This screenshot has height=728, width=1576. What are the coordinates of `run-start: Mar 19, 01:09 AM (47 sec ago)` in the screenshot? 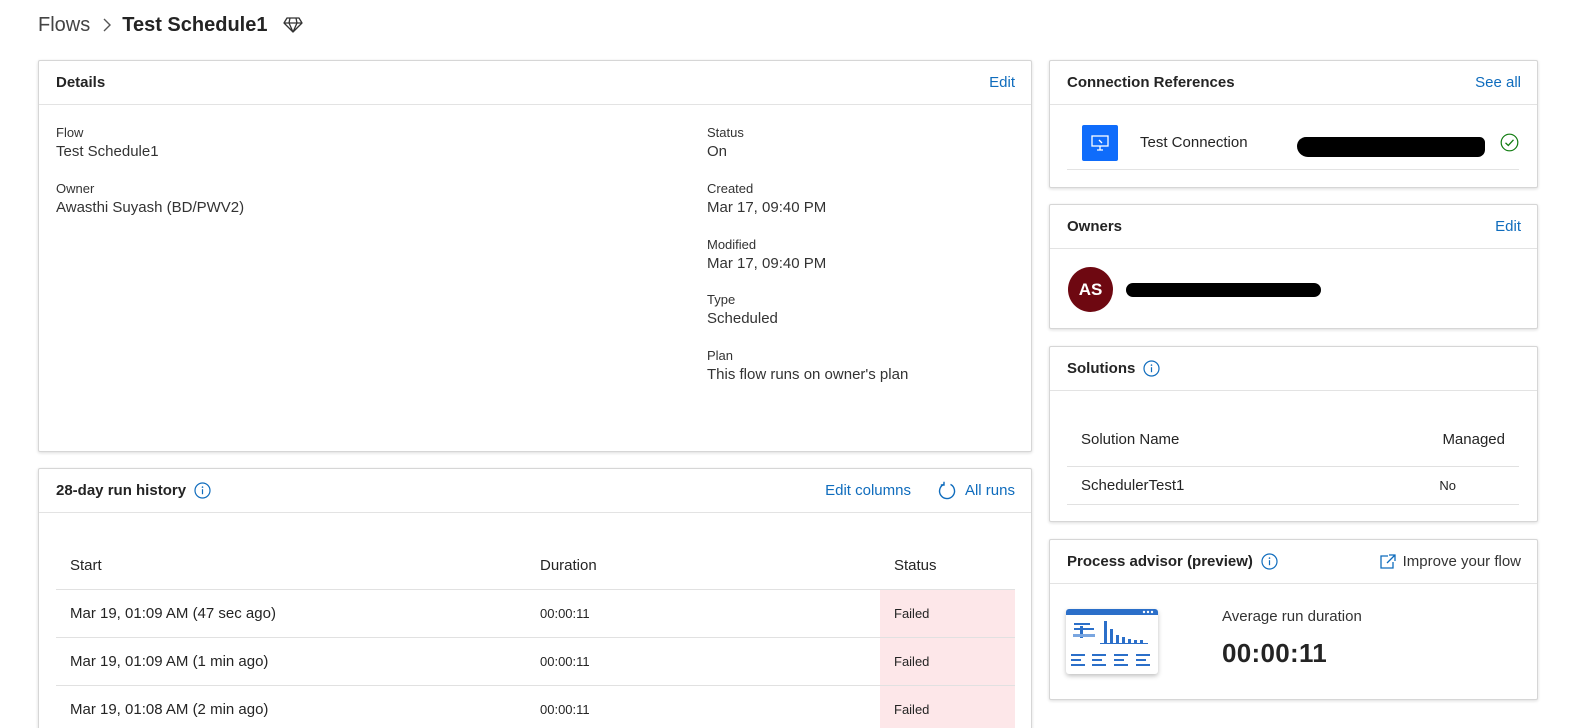 It's located at (173, 613).